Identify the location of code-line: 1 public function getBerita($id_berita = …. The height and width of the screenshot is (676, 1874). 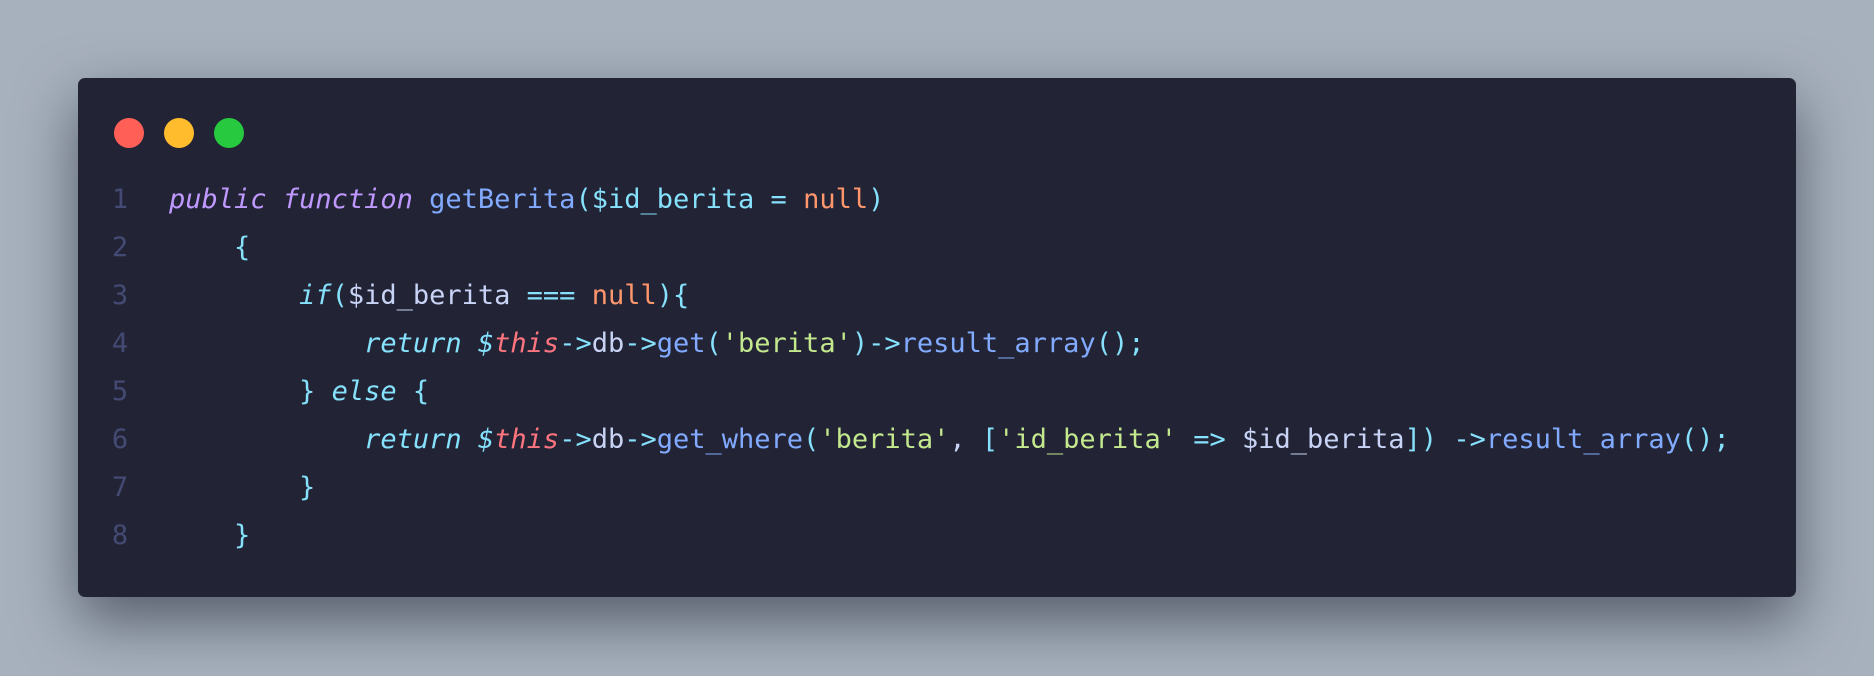
(937, 200).